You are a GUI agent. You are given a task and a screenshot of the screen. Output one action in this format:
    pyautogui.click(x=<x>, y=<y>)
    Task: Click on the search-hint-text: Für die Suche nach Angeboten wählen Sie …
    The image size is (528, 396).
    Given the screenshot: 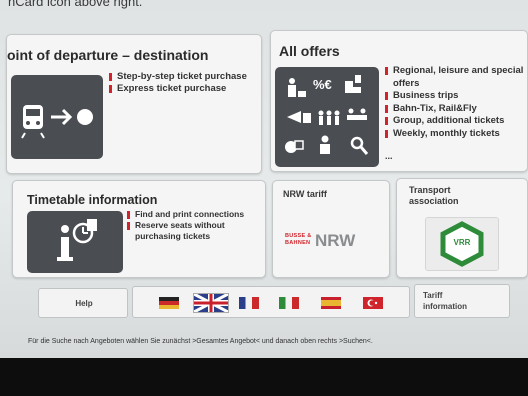 What is the action you would take?
    pyautogui.click(x=200, y=341)
    